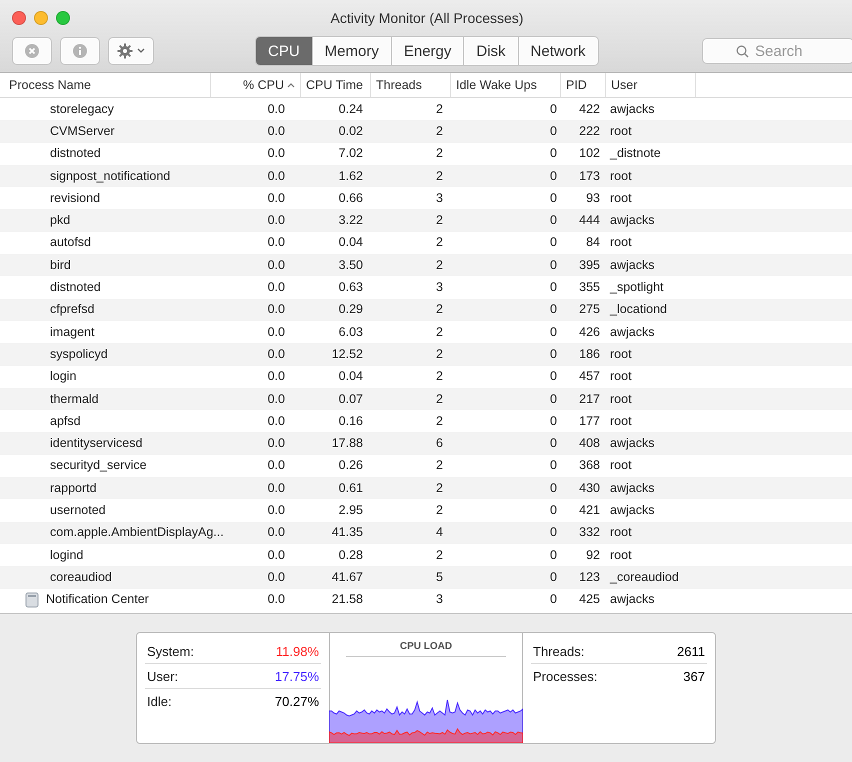 The height and width of the screenshot is (762, 852). Describe the element at coordinates (426, 488) in the screenshot. I see `table-row: rapportd 0.0 0.61 2 0 430 awjacks` at that location.